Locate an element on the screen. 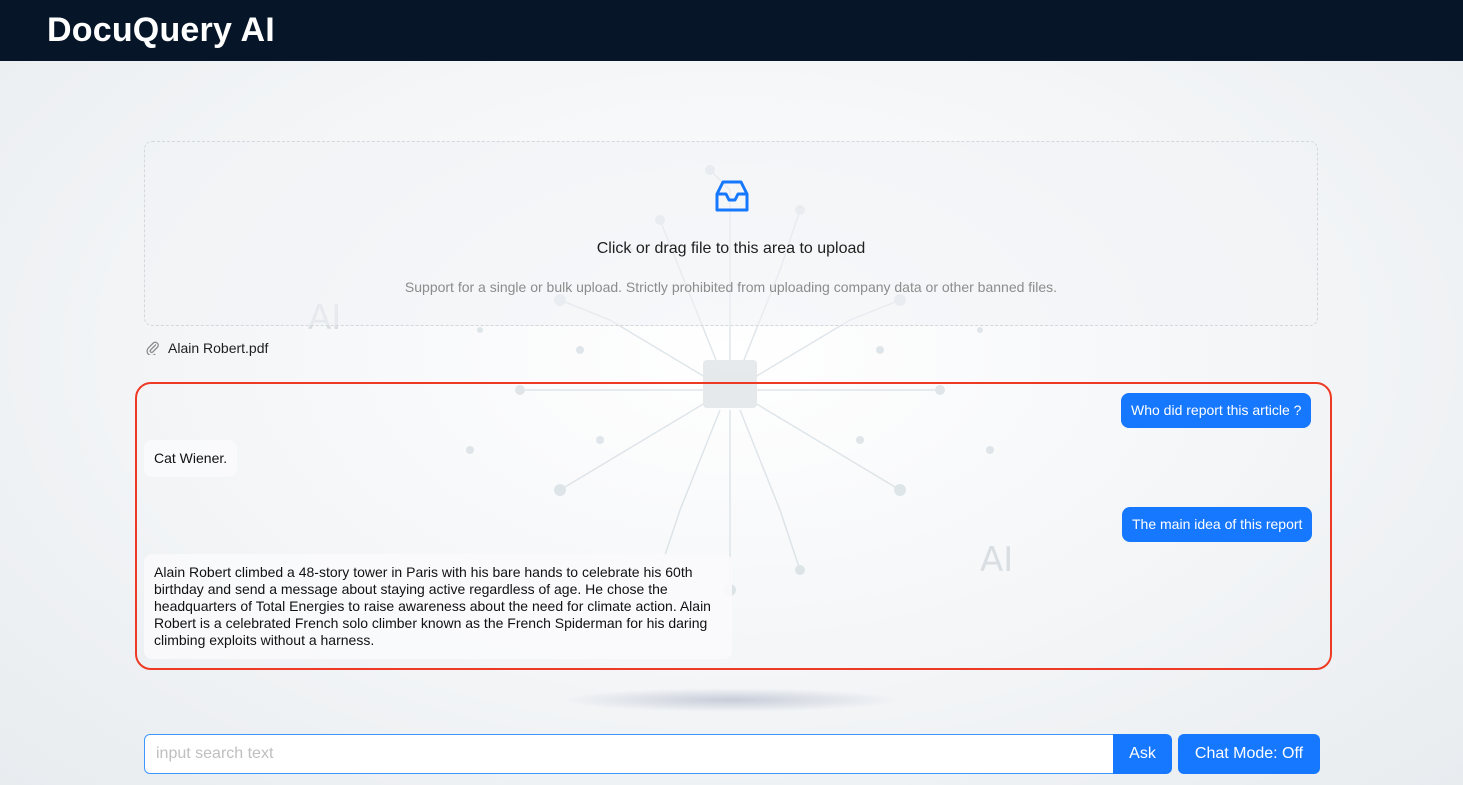 The width and height of the screenshot is (1463, 785). ask-button: Ask is located at coordinates (1142, 754).